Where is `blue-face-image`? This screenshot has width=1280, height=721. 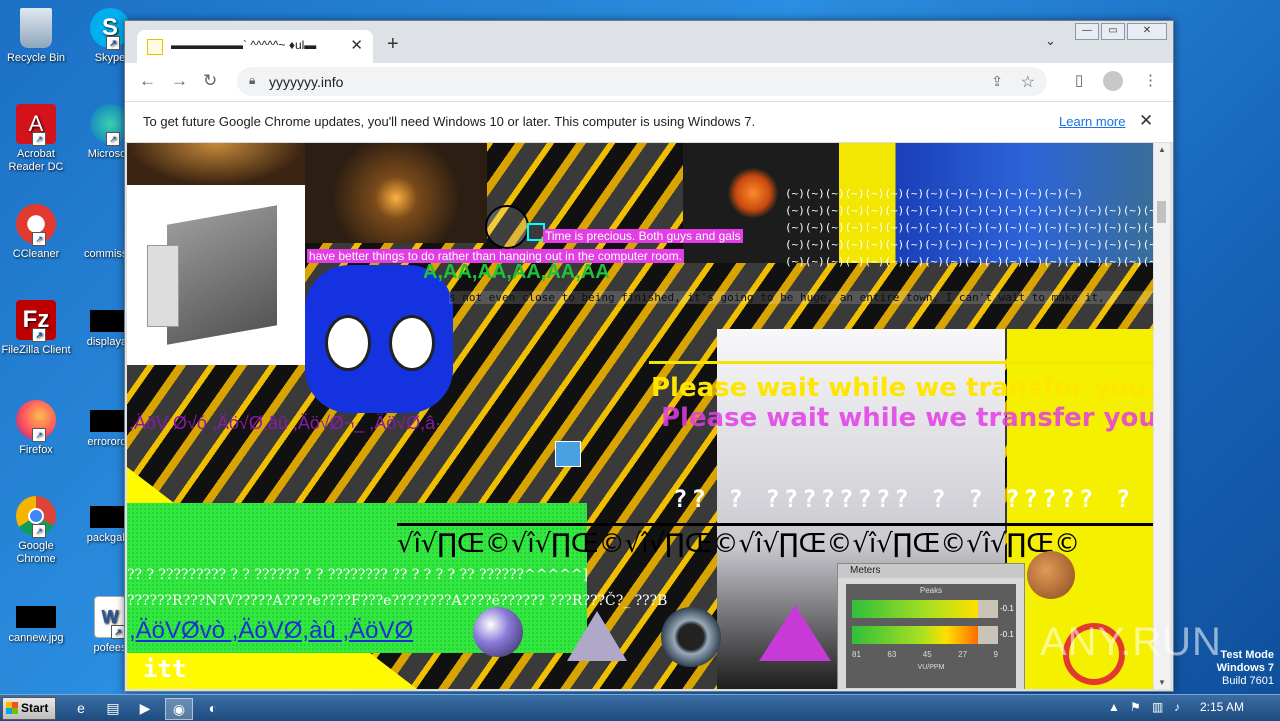
blue-face-image is located at coordinates (379, 339).